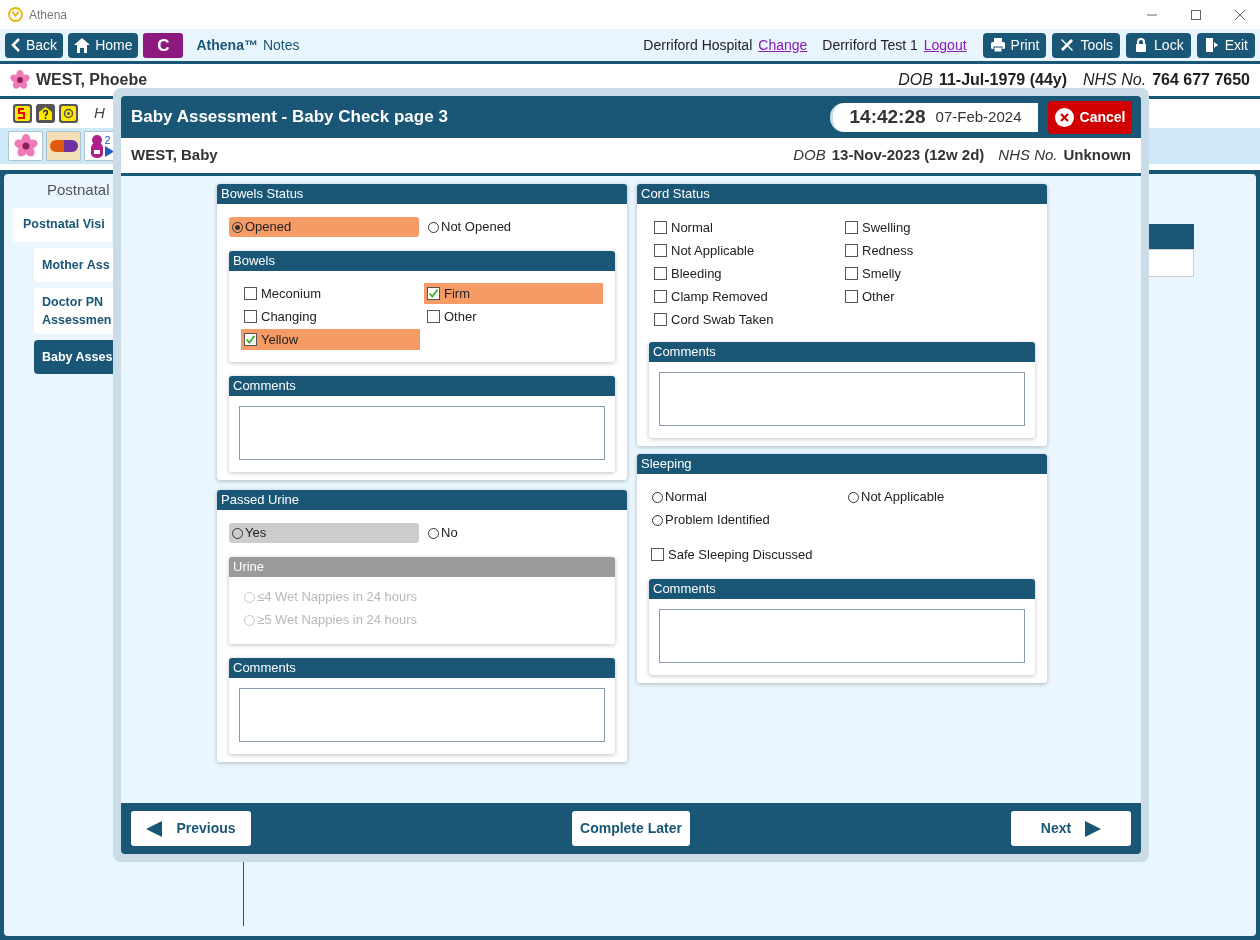 The width and height of the screenshot is (1260, 940). Describe the element at coordinates (513, 293) in the screenshot. I see `checkbox-option: Firm` at that location.